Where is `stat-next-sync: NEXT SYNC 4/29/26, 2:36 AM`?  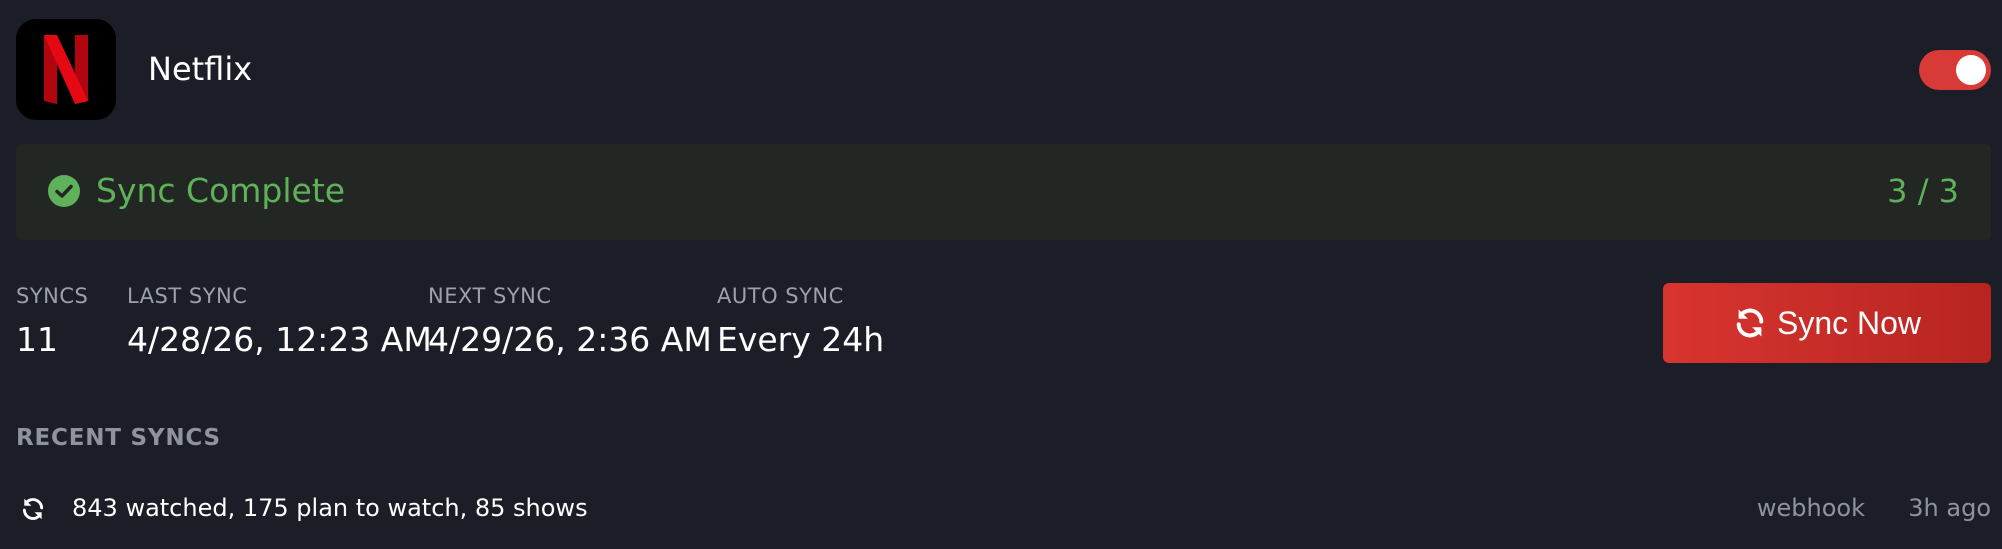
stat-next-sync: NEXT SYNC 4/29/26, 2:36 AM is located at coordinates (570, 321).